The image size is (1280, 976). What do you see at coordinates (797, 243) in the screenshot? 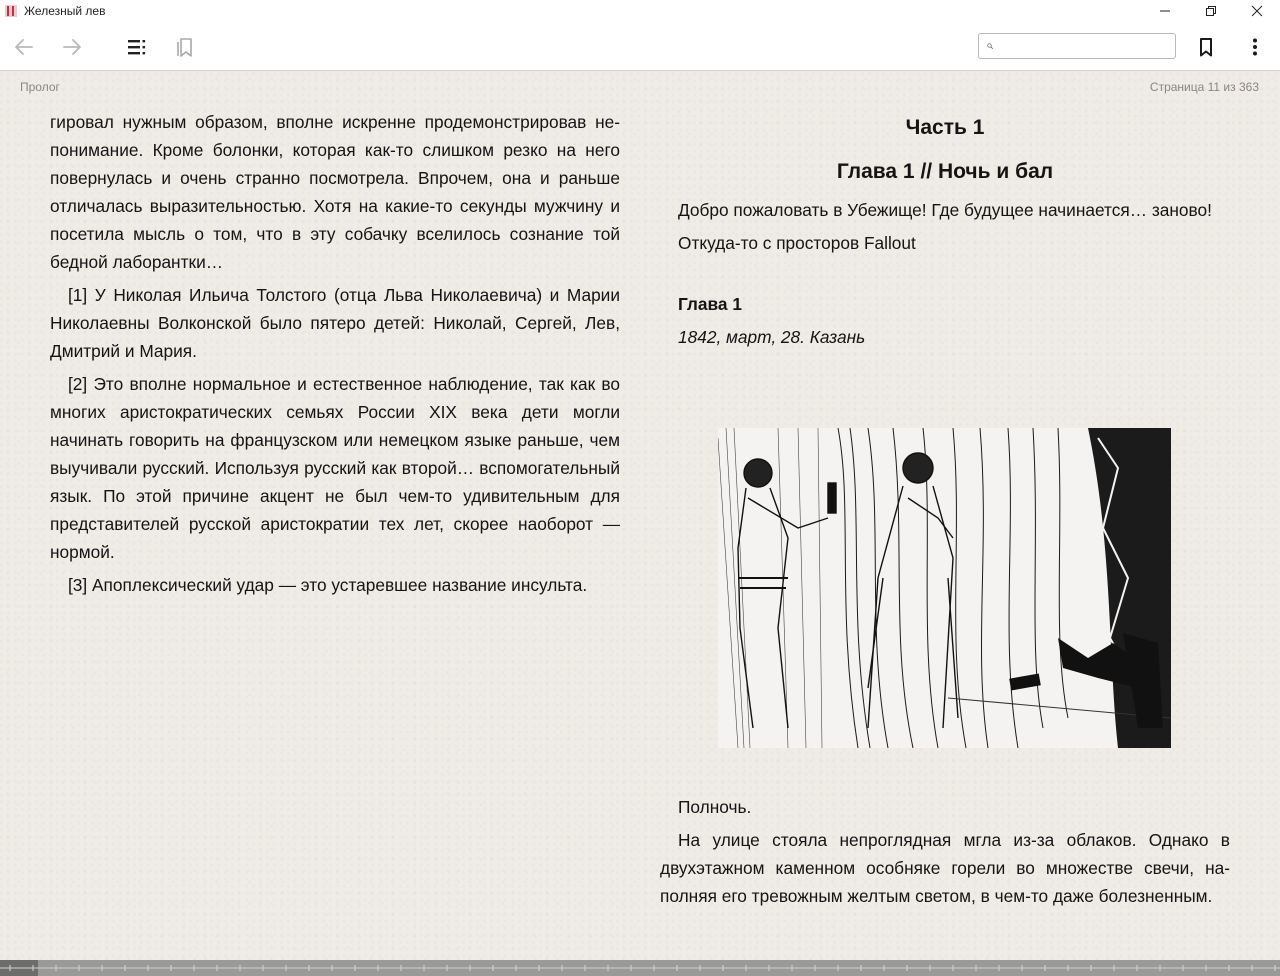
I see `epigraph-source: Откуда-то с просторов Fallout` at bounding box center [797, 243].